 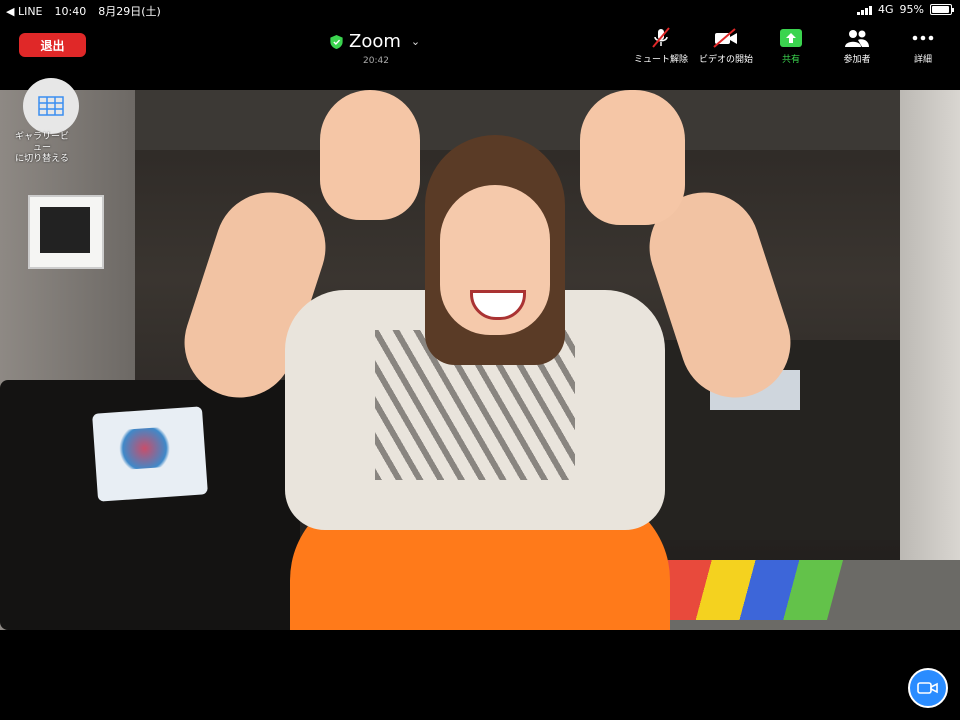 What do you see at coordinates (790, 60) in the screenshot?
I see `share-label: 共有` at bounding box center [790, 60].